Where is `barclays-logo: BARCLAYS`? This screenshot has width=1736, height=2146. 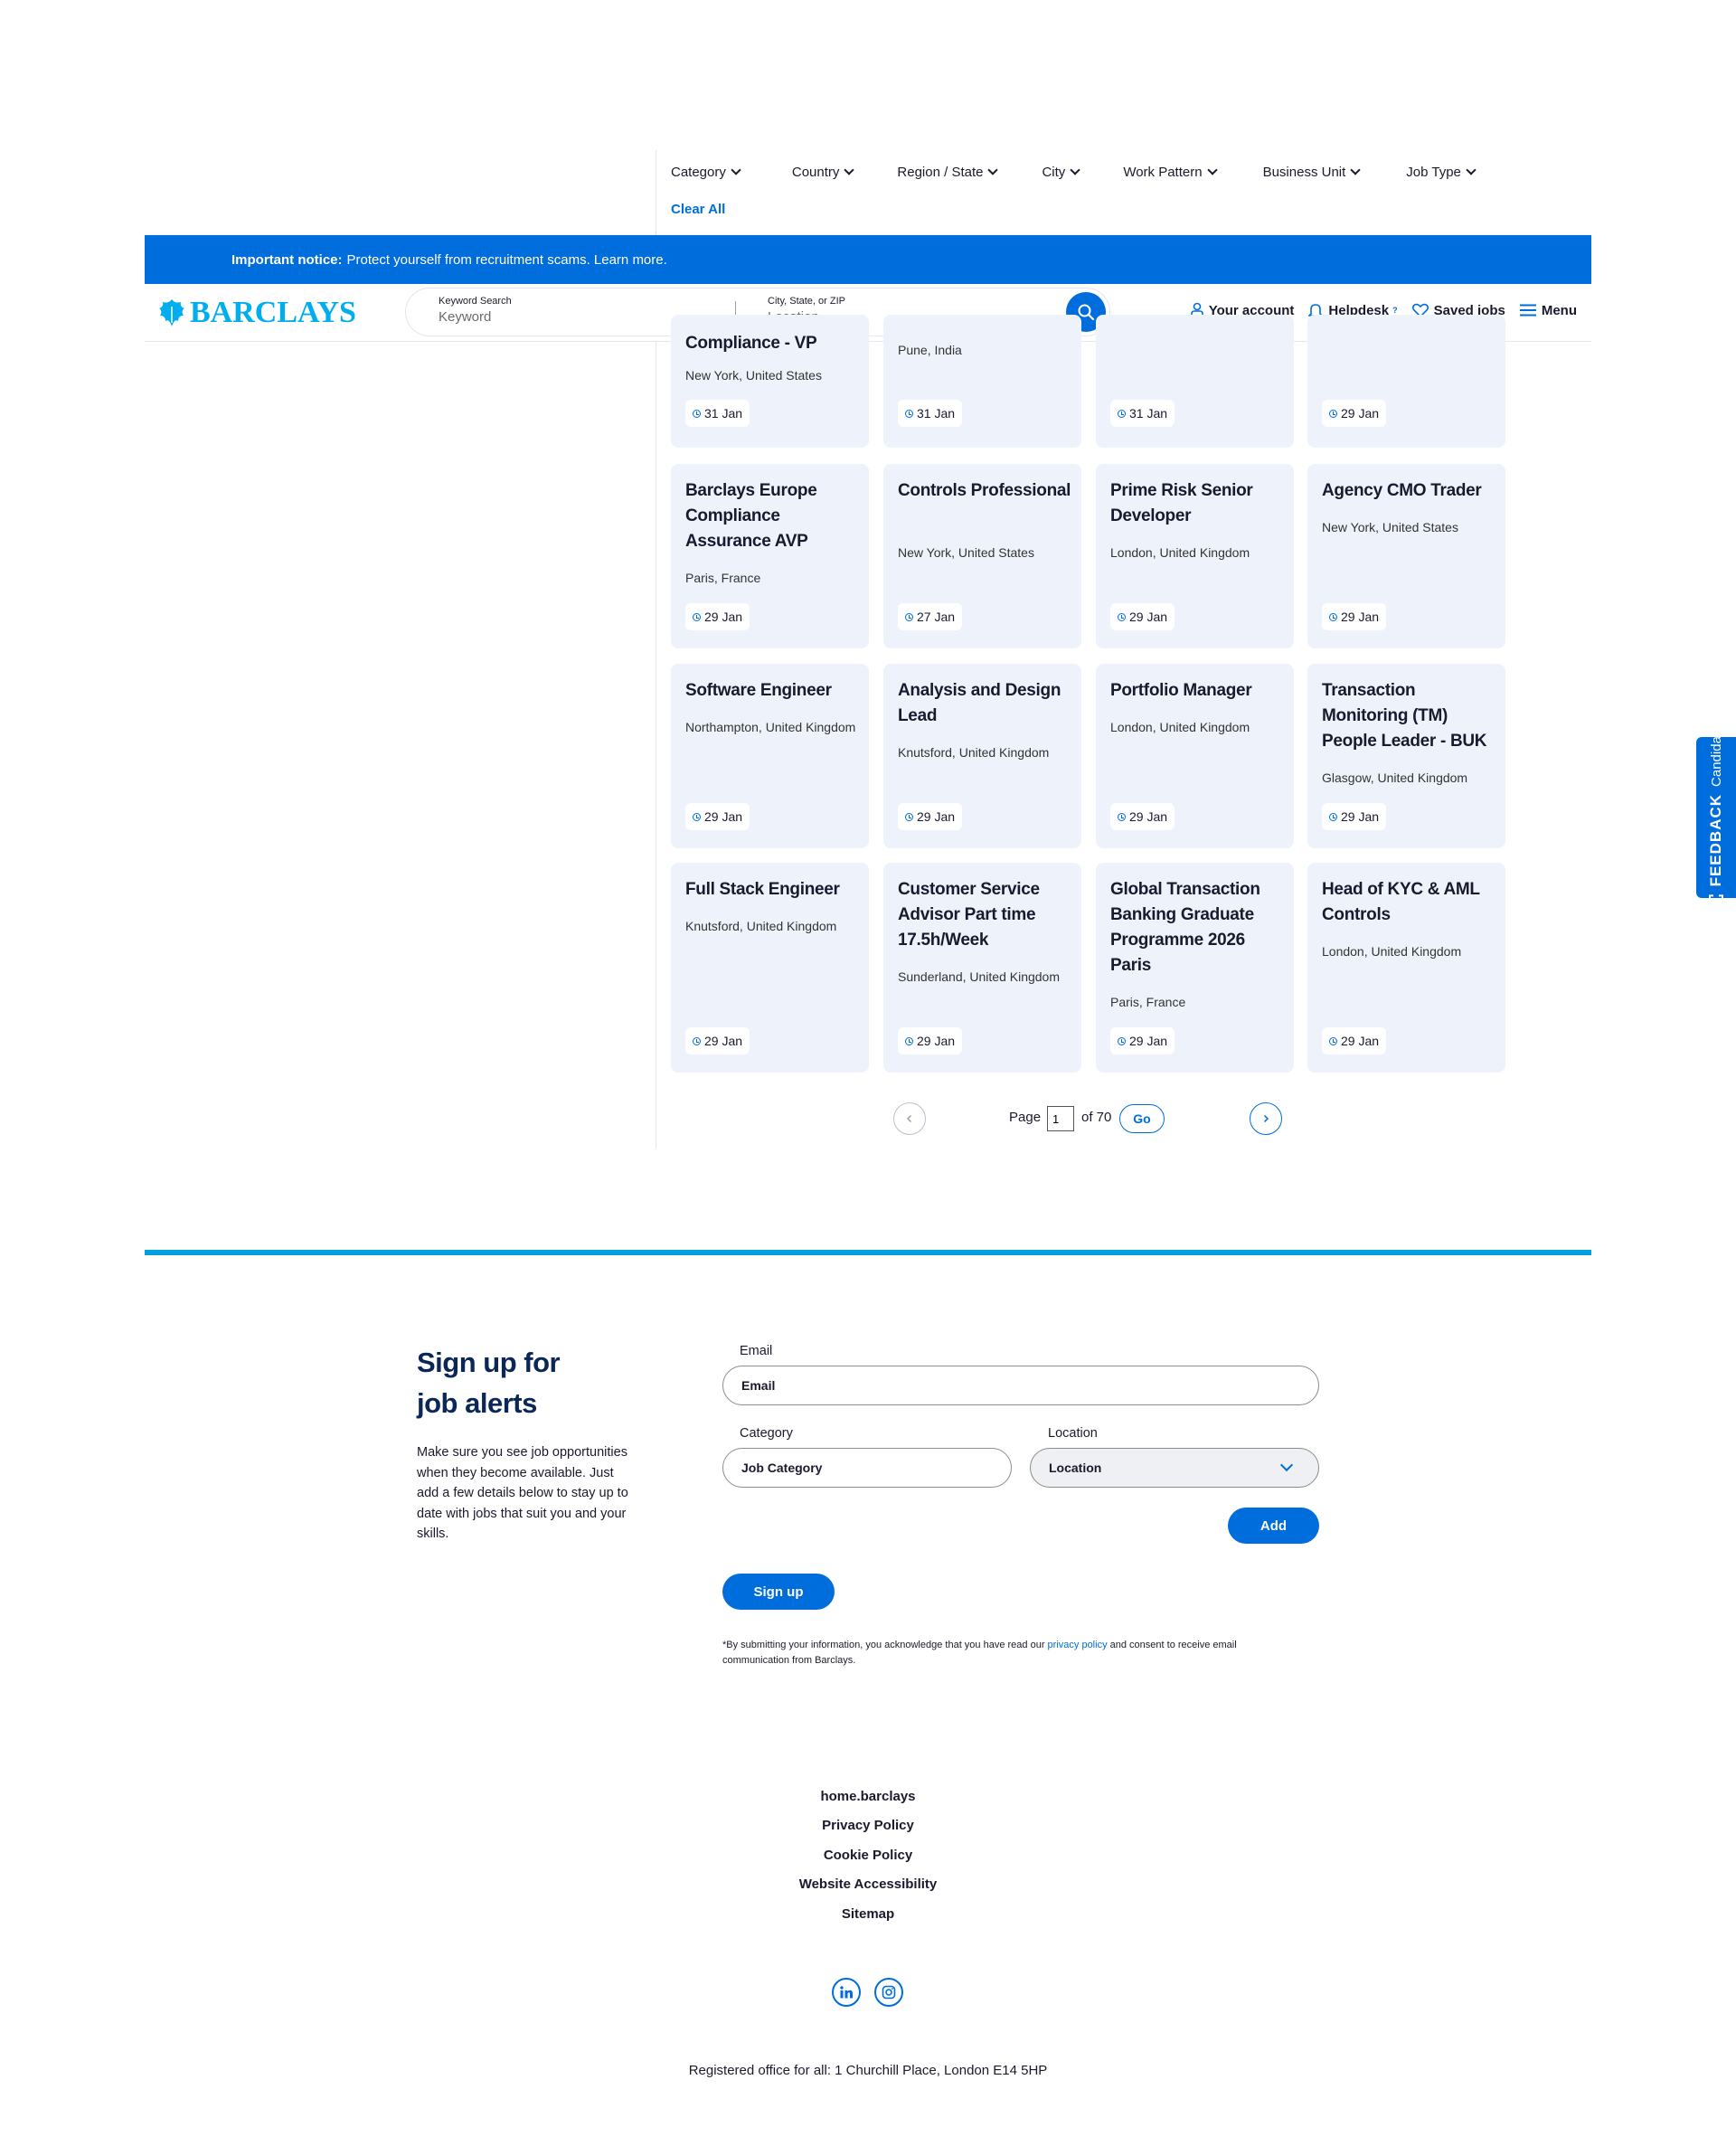
barclays-logo: BARCLAYS is located at coordinates (256, 313).